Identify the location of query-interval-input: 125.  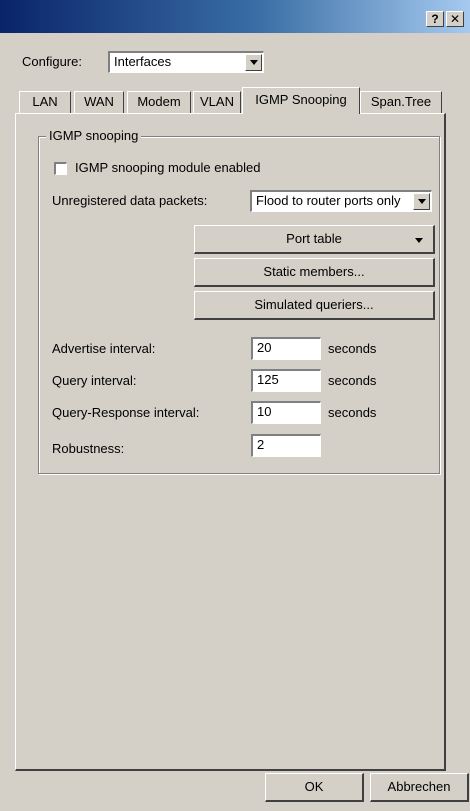
(286, 380).